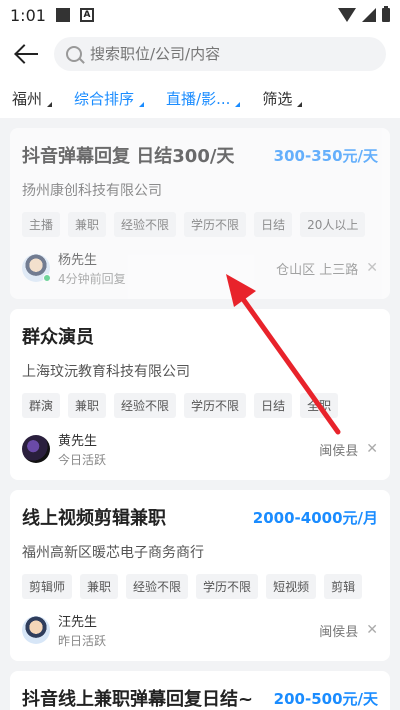 Image resolution: width=400 pixels, height=710 pixels. What do you see at coordinates (138, 699) in the screenshot?
I see `job-title: 抖音线上兼职弹幕回复日结~` at bounding box center [138, 699].